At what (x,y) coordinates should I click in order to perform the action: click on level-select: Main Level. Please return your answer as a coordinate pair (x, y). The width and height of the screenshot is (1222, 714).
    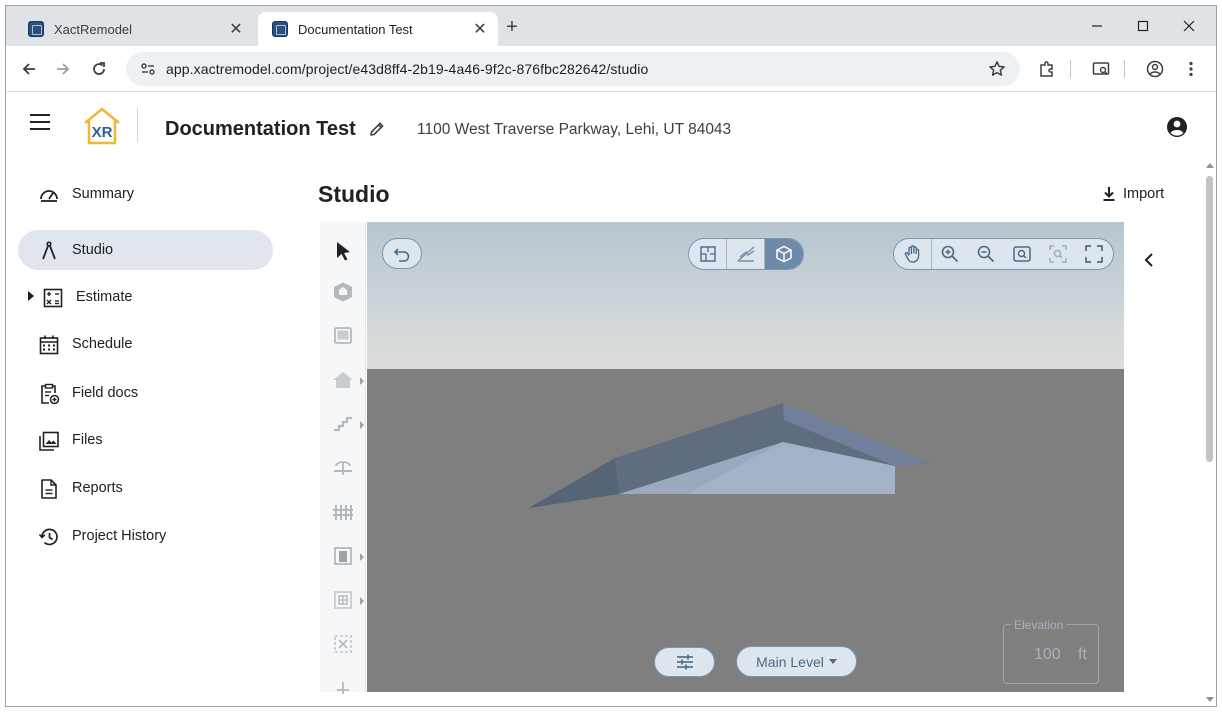
    Looking at the image, I should click on (796, 661).